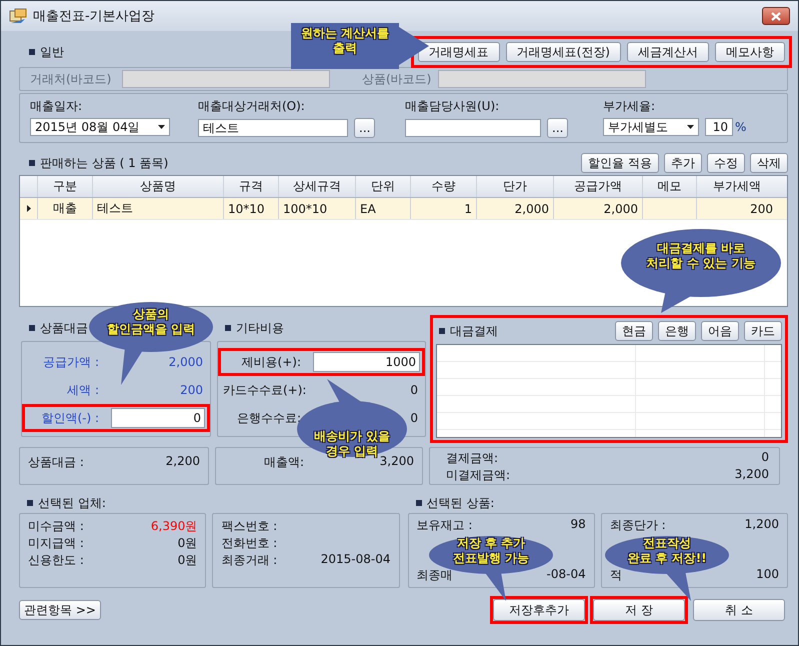 This screenshot has width=799, height=646. What do you see at coordinates (578, 525) in the screenshot?
I see `info-value: 98` at bounding box center [578, 525].